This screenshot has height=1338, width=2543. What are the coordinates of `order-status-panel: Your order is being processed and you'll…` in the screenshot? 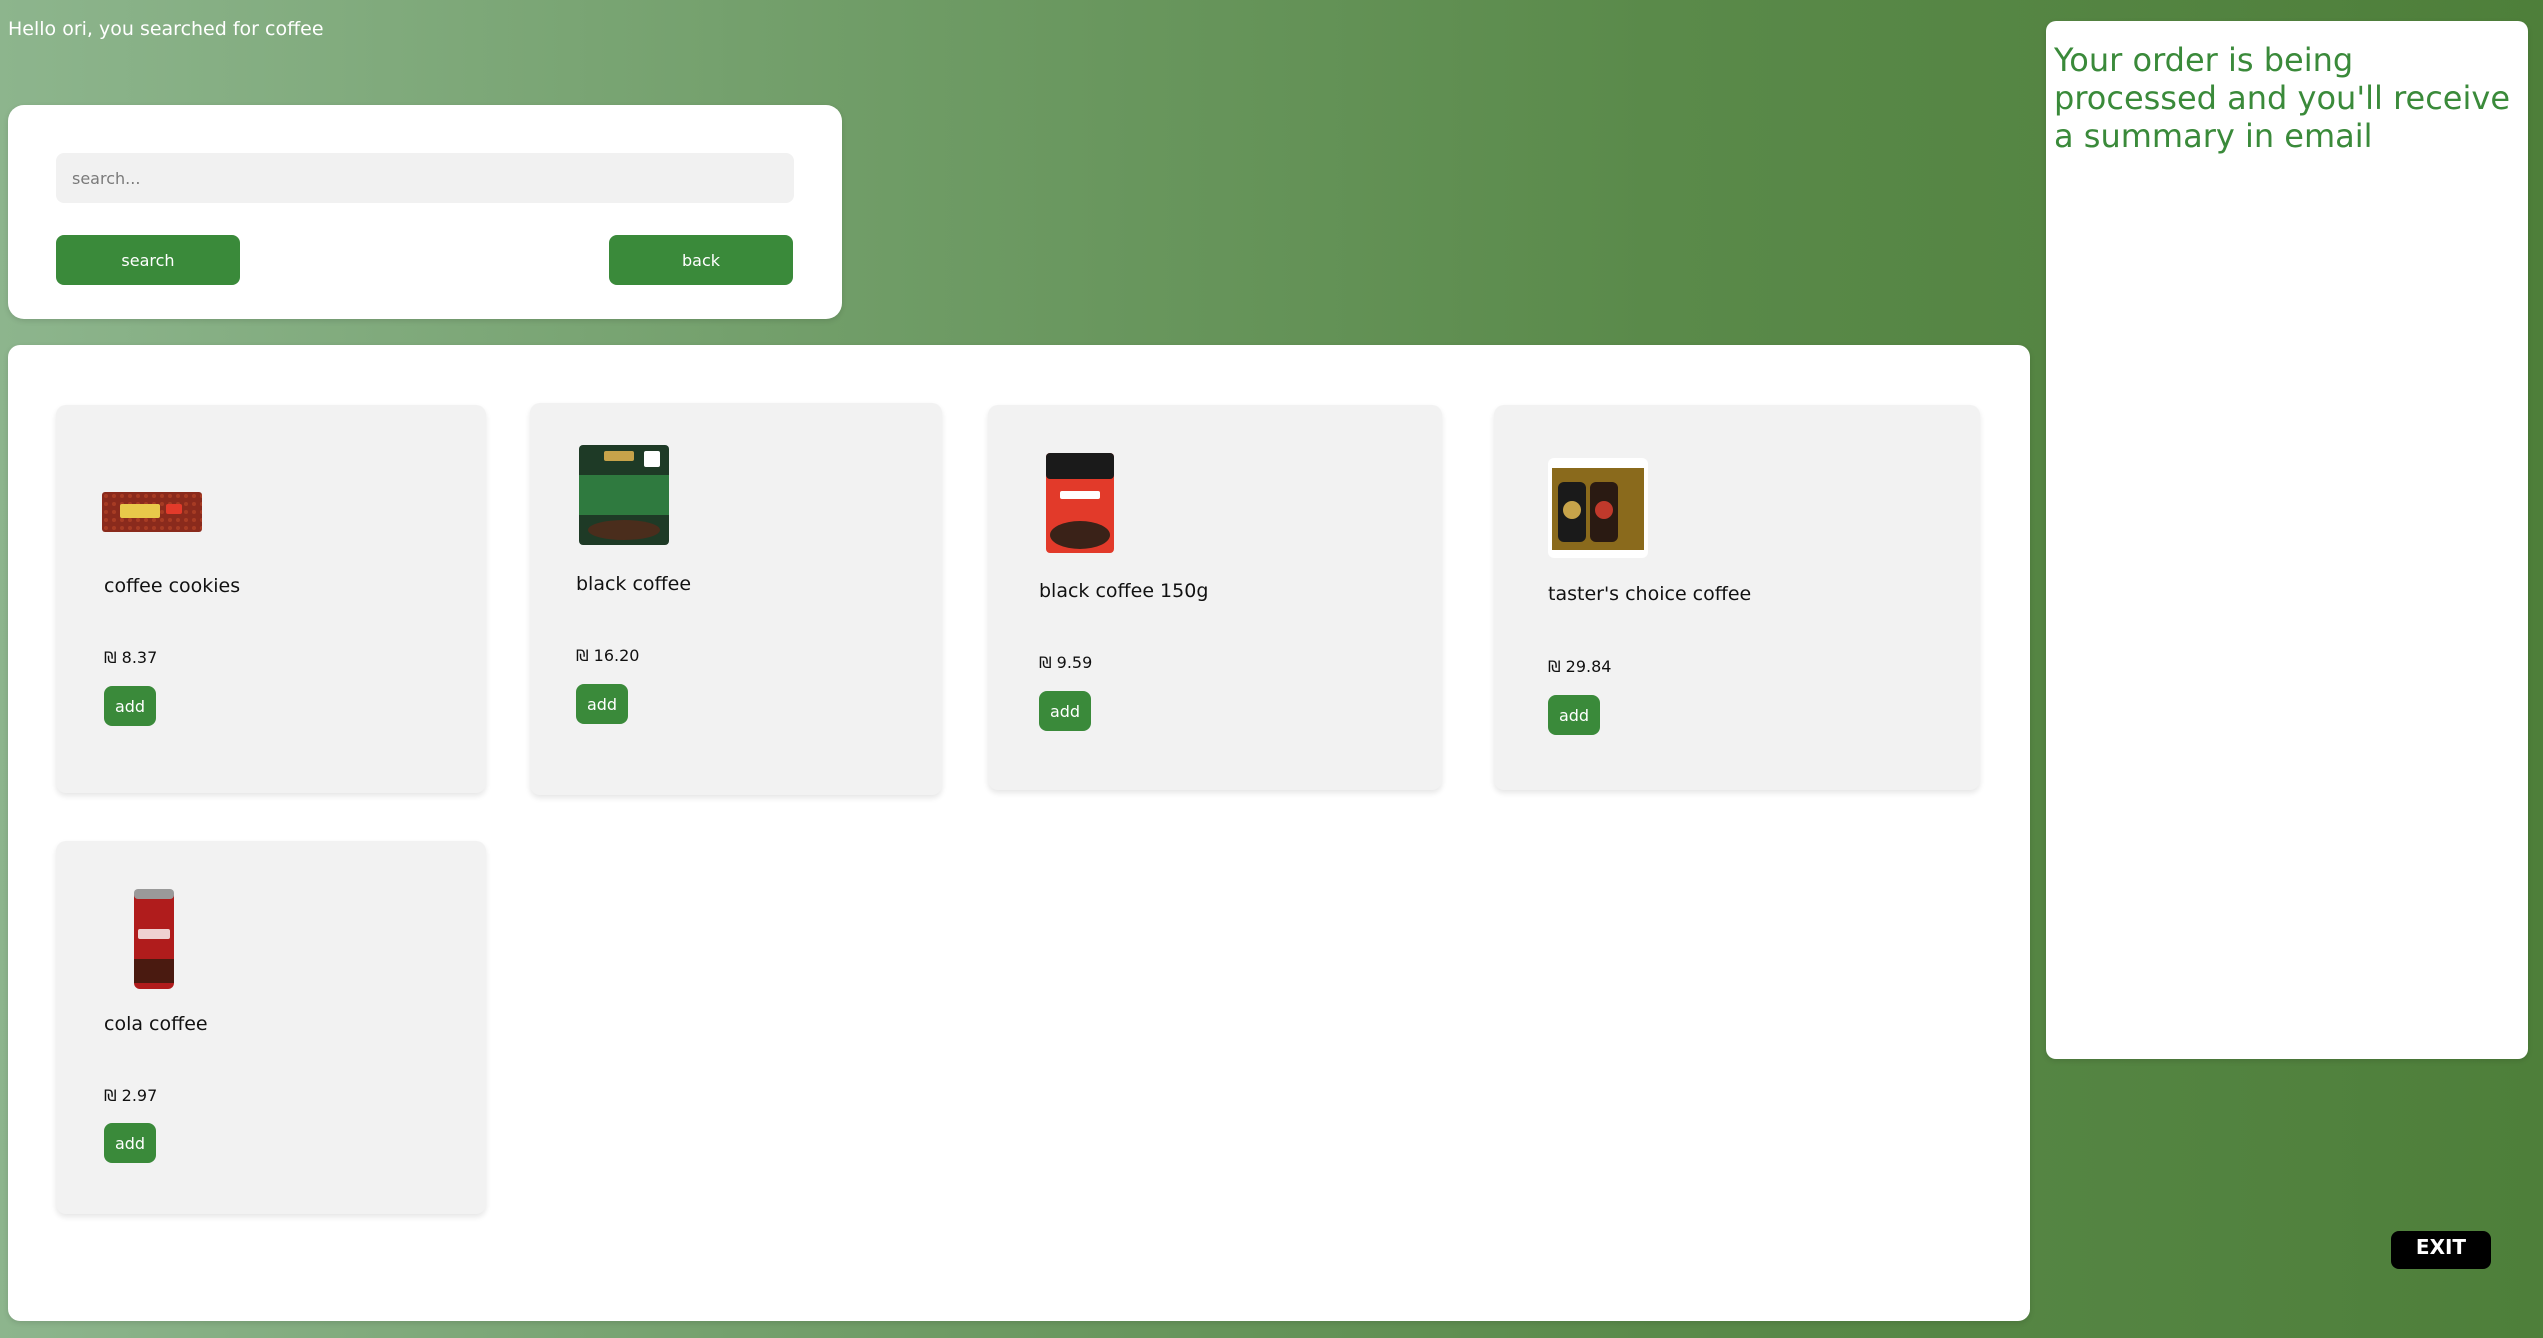 It's located at (2287, 540).